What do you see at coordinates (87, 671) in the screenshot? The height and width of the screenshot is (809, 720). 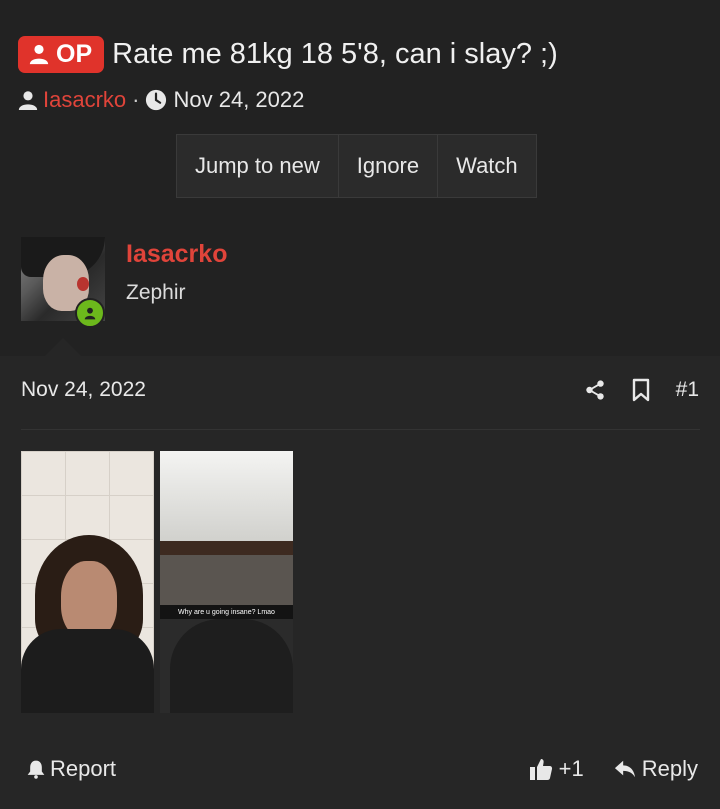 I see `image-hoodie` at bounding box center [87, 671].